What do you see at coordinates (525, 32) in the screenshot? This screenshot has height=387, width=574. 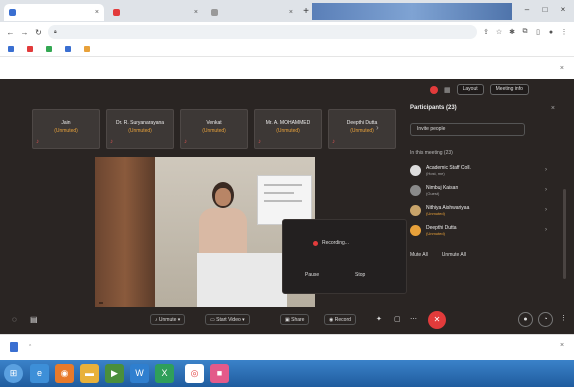 I see `extensions-puzzle-icon: ⧉` at bounding box center [525, 32].